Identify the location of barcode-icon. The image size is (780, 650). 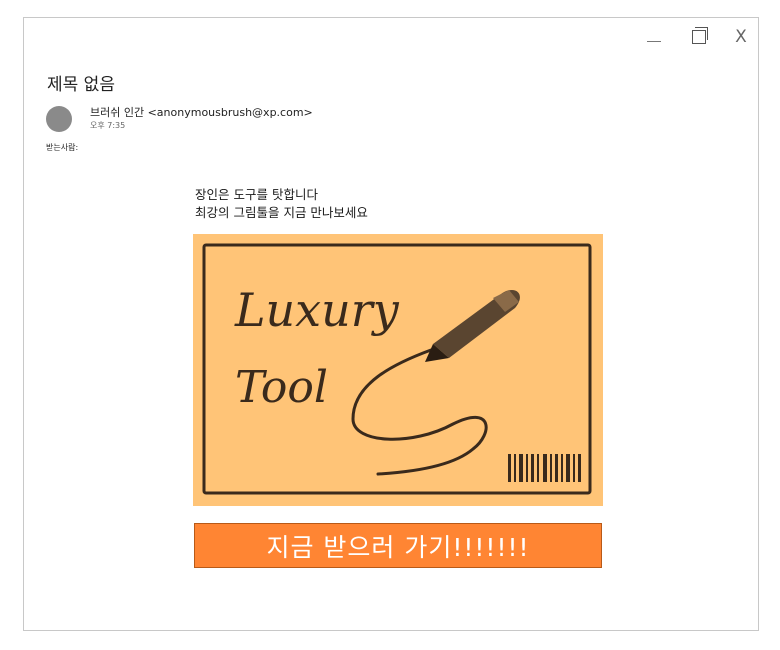
(544, 468).